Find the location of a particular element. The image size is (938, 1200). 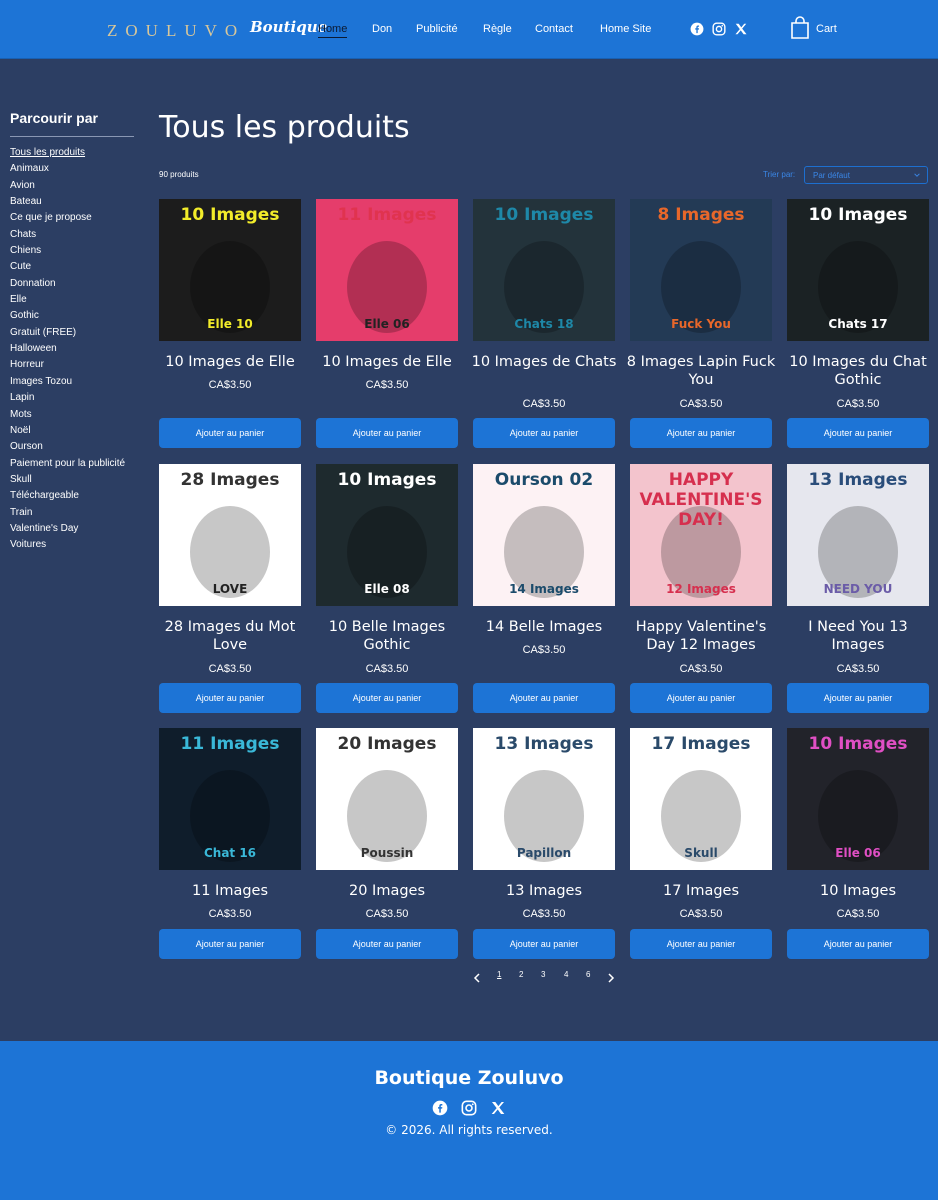

sidebar-item: Mots is located at coordinates (67, 416).